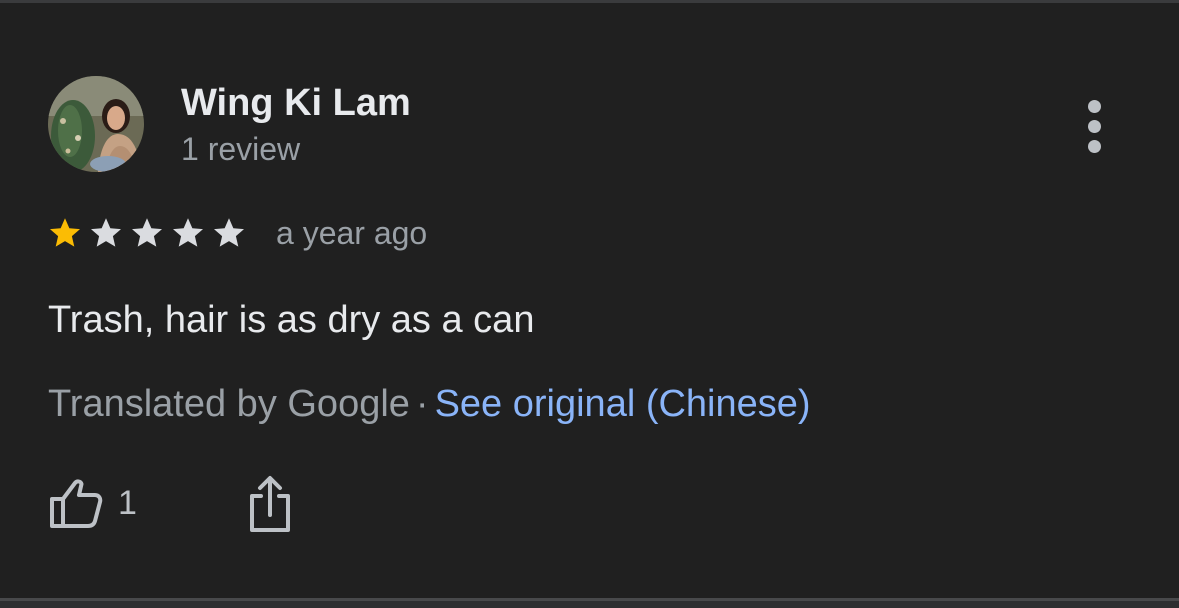 This screenshot has height=608, width=1179. I want to click on author-review-count: 1 review, so click(241, 149).